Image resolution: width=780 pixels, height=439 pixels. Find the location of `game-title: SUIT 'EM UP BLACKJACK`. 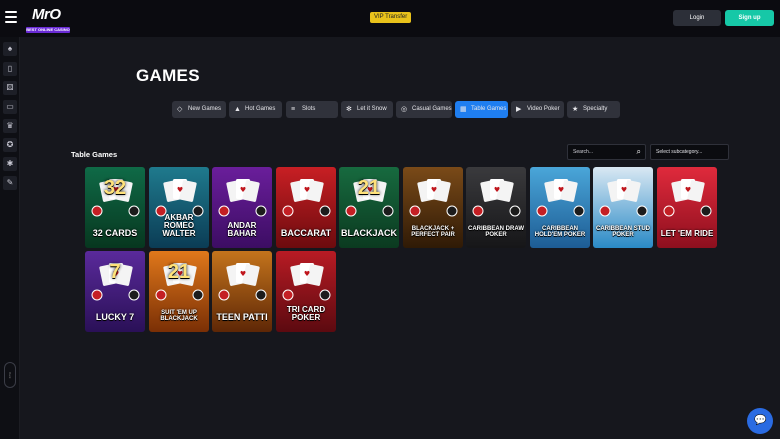

game-title: SUIT 'EM UP BLACKJACK is located at coordinates (179, 316).